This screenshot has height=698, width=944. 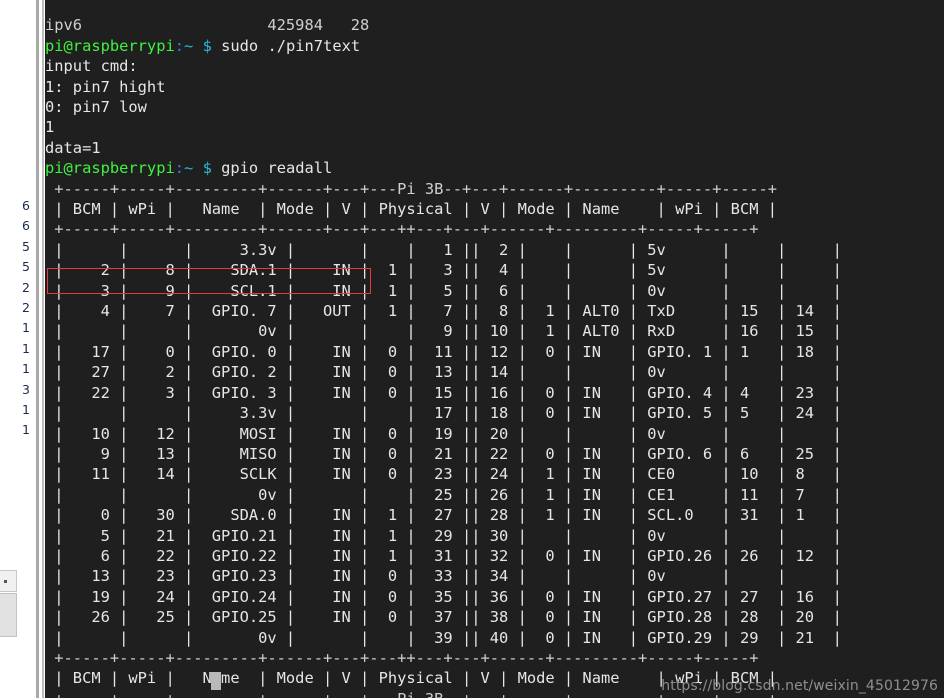 What do you see at coordinates (799, 686) in the screenshot?
I see `watermark-url: https://blog.csdn.net/weixin_45012976` at bounding box center [799, 686].